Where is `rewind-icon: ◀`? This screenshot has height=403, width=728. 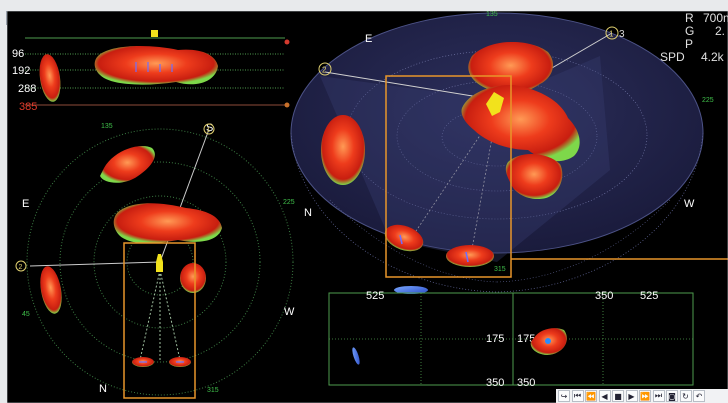 rewind-icon: ◀ is located at coordinates (604, 396).